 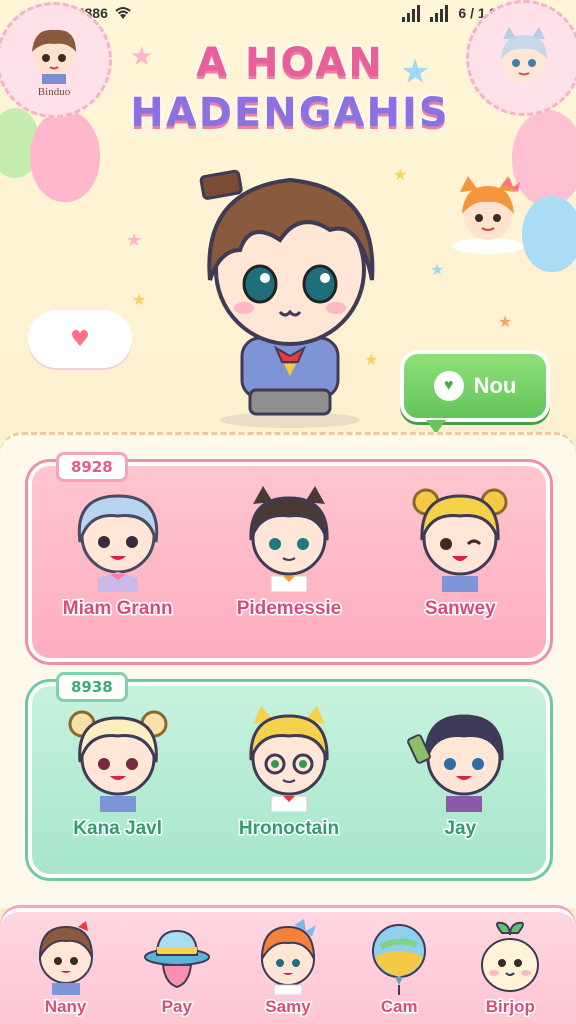 What do you see at coordinates (510, 956) in the screenshot?
I see `sprout-creature-icon` at bounding box center [510, 956].